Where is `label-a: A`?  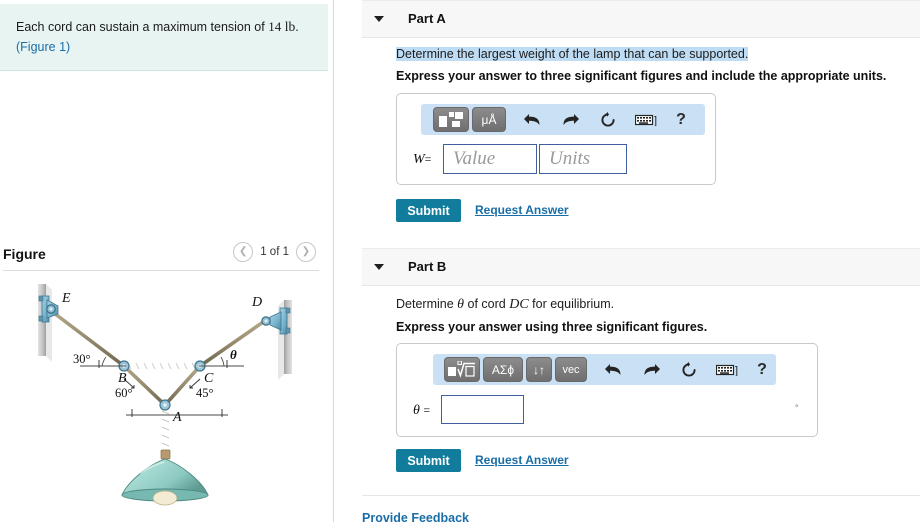 label-a: A is located at coordinates (177, 417).